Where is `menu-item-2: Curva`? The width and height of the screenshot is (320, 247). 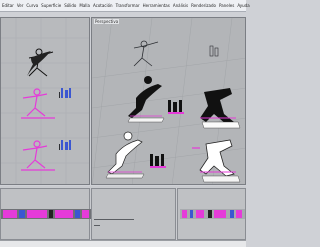 menu-item-2: Curva is located at coordinates (32, 5).